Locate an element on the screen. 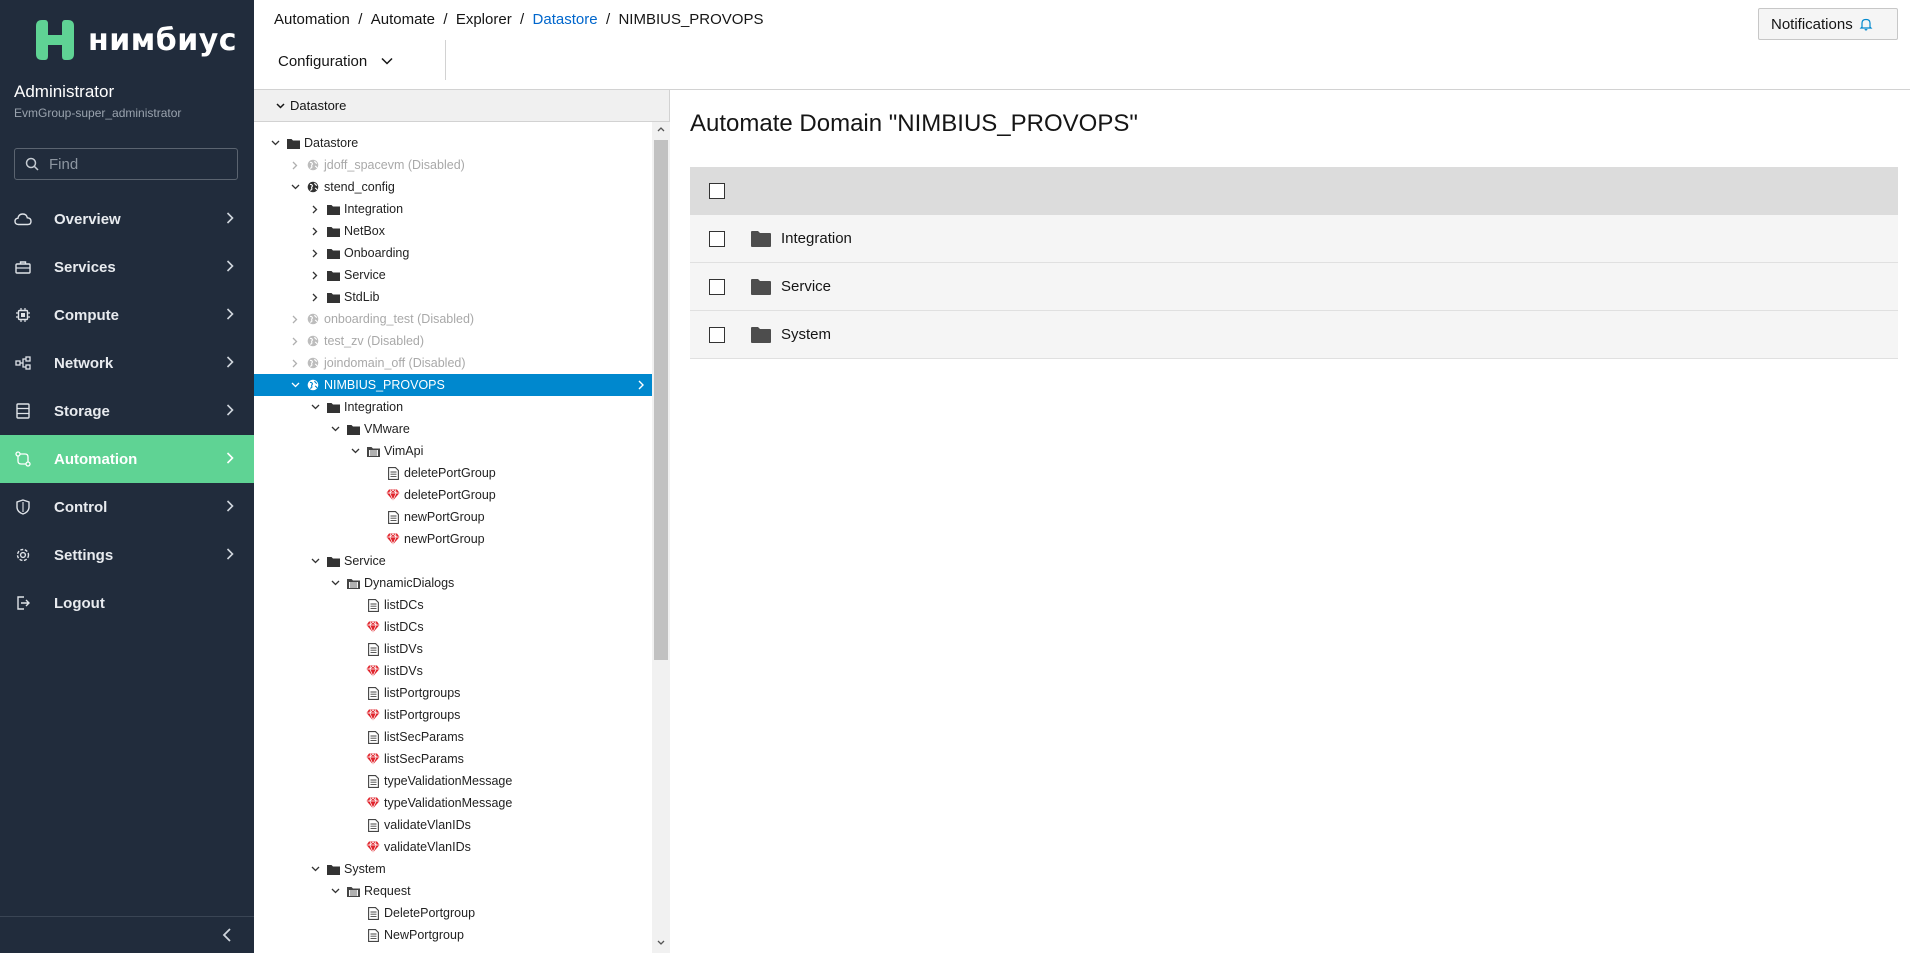  tree-node-label: Onboarding is located at coordinates (377, 253).